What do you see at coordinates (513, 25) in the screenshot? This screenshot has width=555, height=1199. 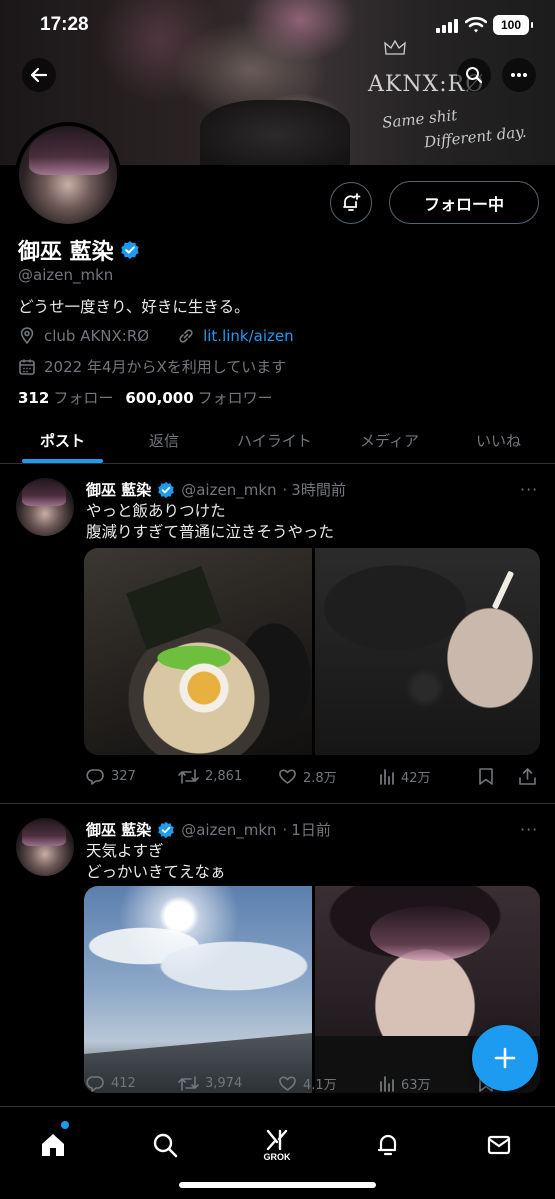 I see `battery-indicator: 100` at bounding box center [513, 25].